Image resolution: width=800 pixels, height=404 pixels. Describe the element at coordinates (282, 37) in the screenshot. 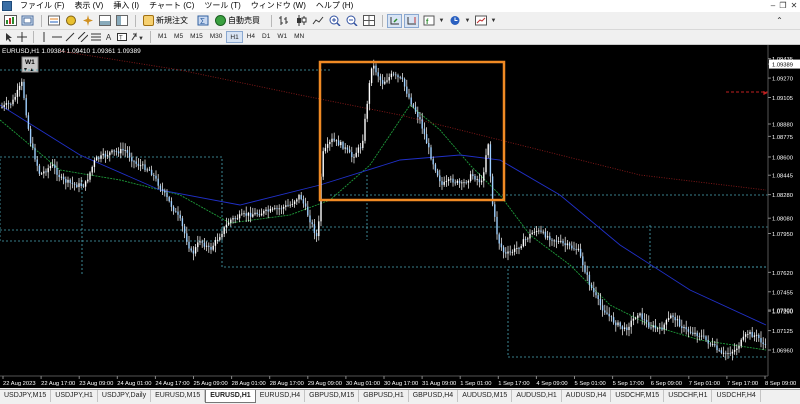

I see `timeframe-w1: W1` at that location.